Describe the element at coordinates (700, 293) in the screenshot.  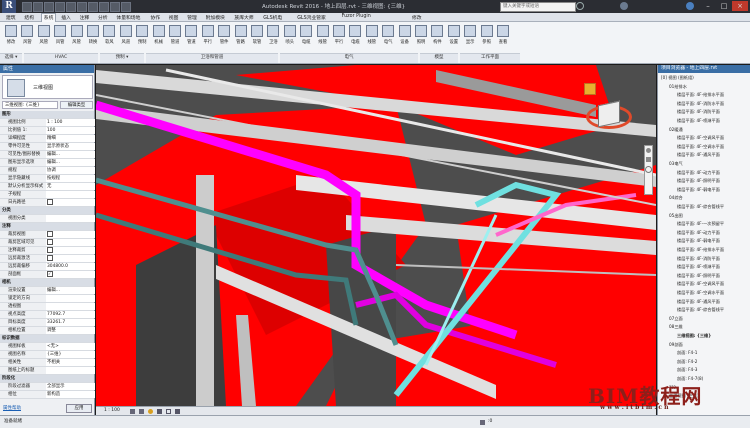
I see `browser-item: 楼层平面: 4F-空调水平面` at that location.